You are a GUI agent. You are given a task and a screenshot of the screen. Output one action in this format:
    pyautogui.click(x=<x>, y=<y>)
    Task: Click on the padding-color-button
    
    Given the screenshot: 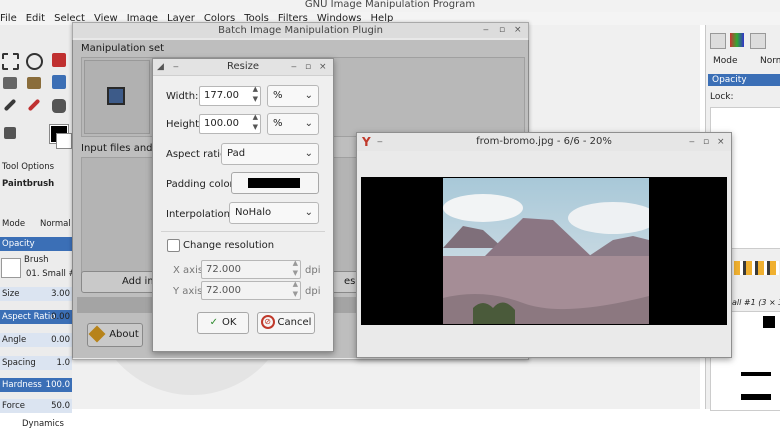 What is the action you would take?
    pyautogui.click(x=275, y=183)
    